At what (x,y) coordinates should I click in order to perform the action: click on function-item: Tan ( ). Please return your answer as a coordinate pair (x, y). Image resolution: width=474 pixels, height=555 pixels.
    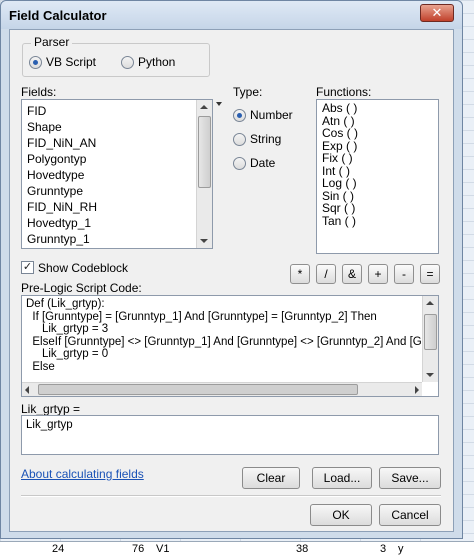
    Looking at the image, I should click on (377, 221).